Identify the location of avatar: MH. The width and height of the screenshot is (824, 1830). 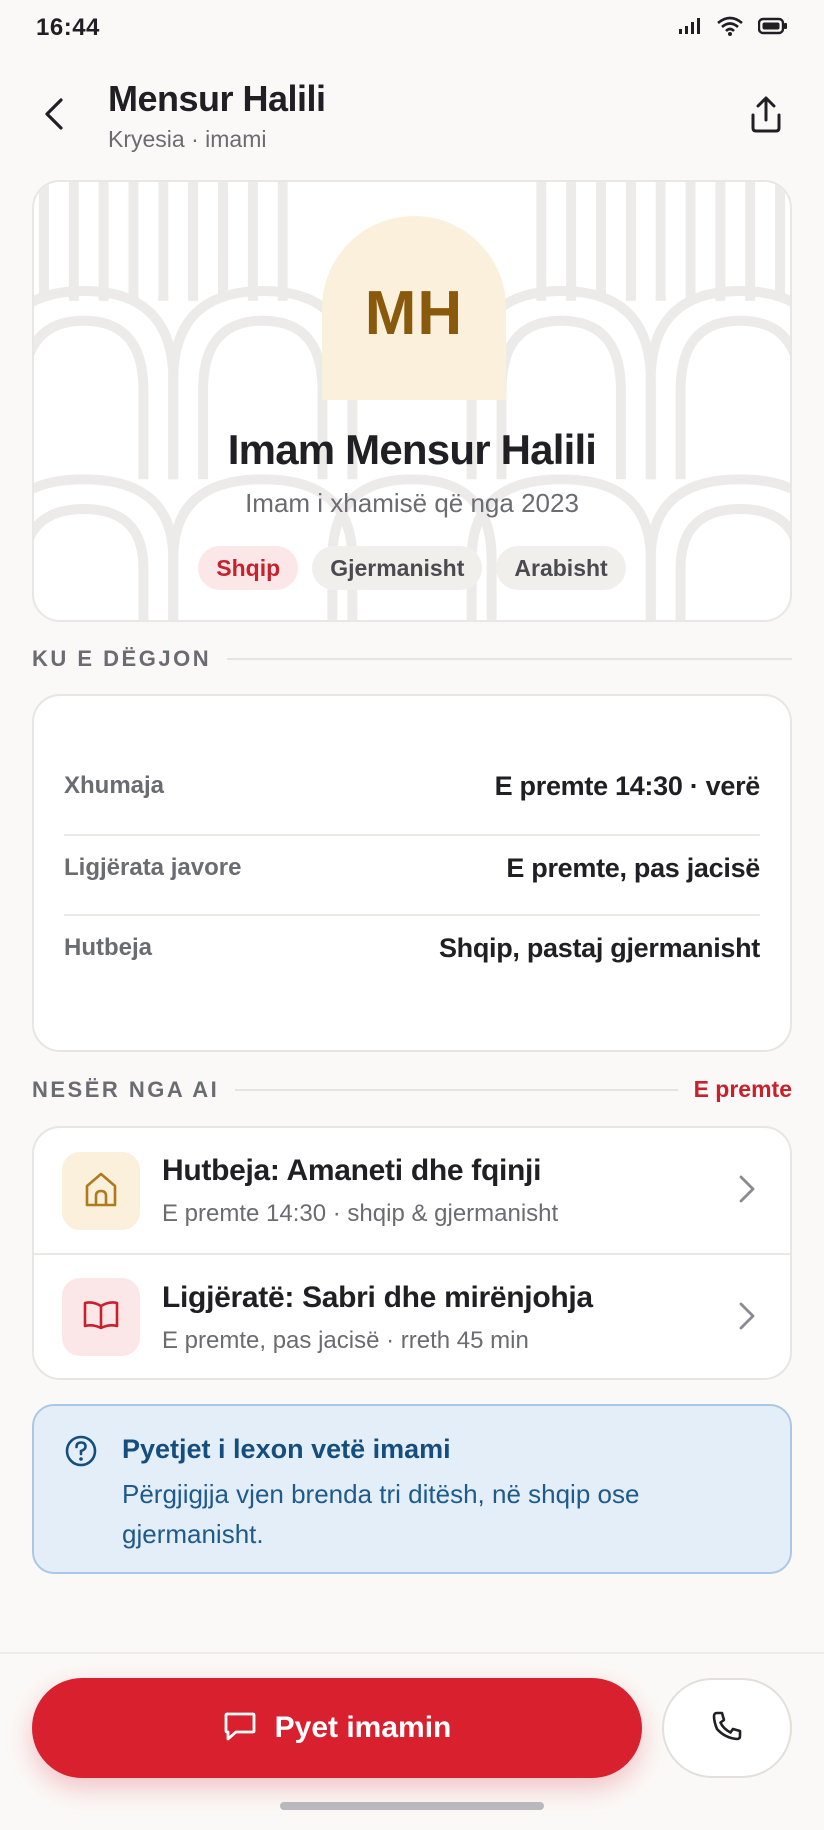
(414, 308).